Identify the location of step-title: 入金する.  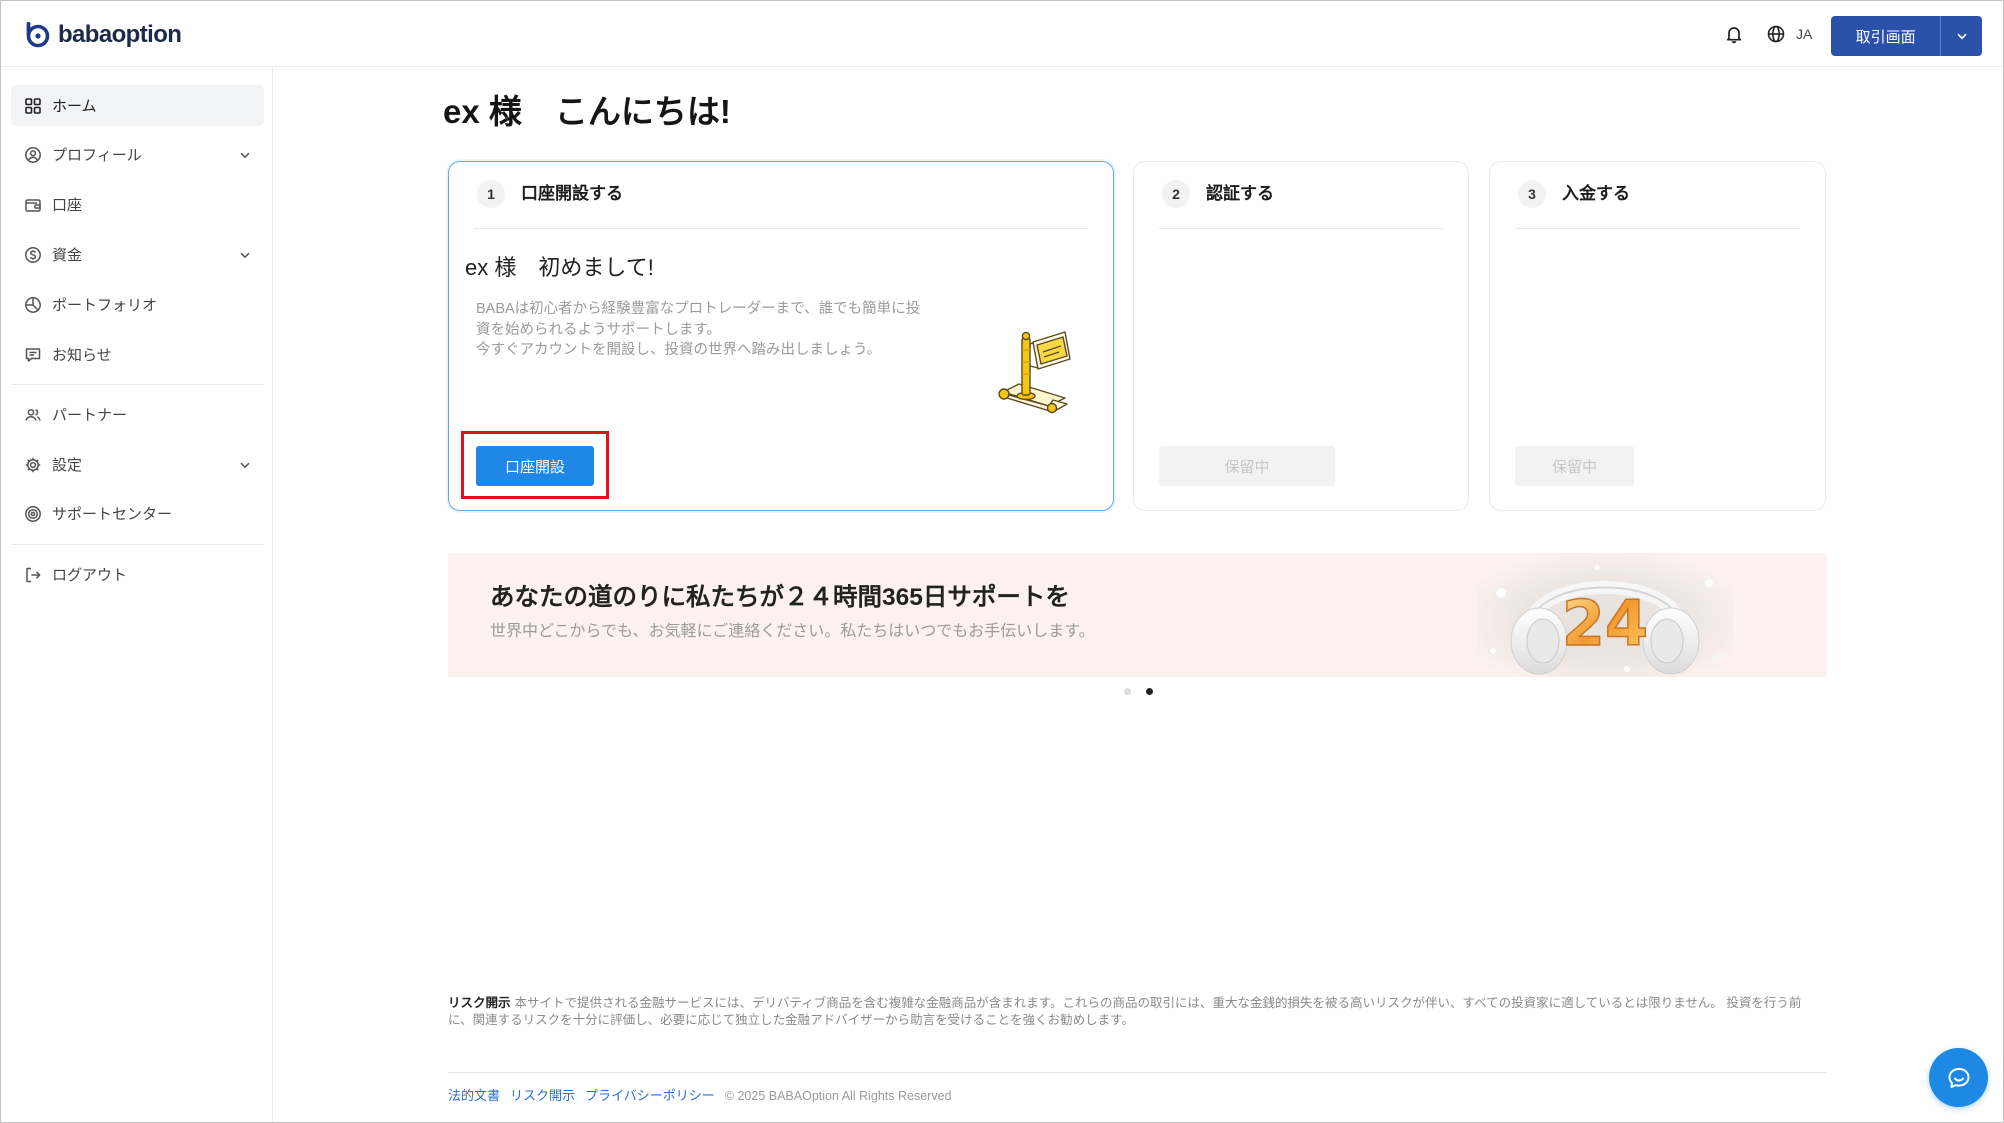
(1596, 193).